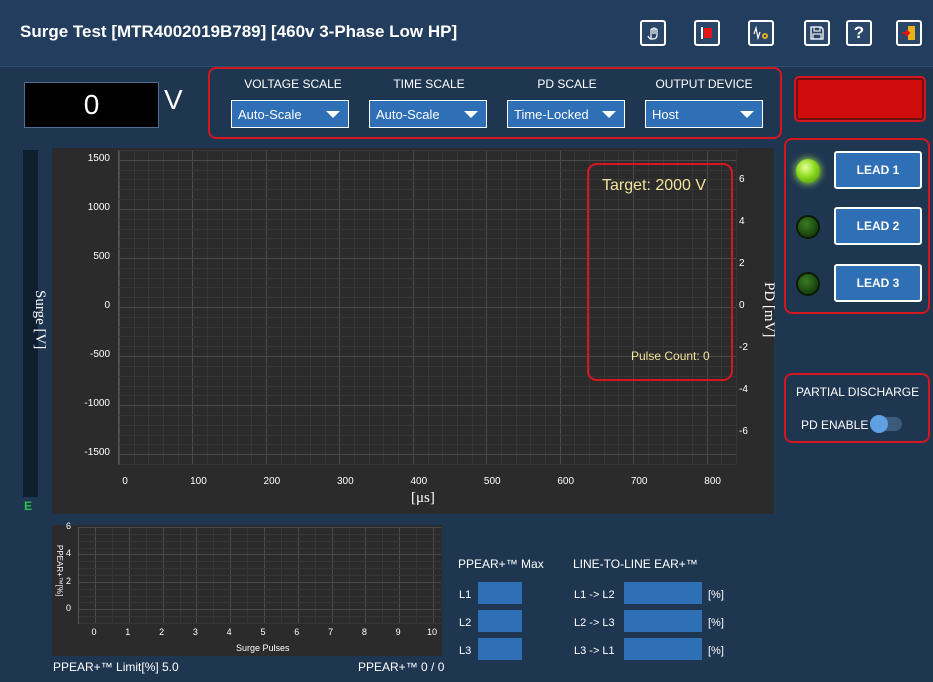 The height and width of the screenshot is (682, 933). I want to click on pd-enable-label: PD ENABLE, so click(835, 425).